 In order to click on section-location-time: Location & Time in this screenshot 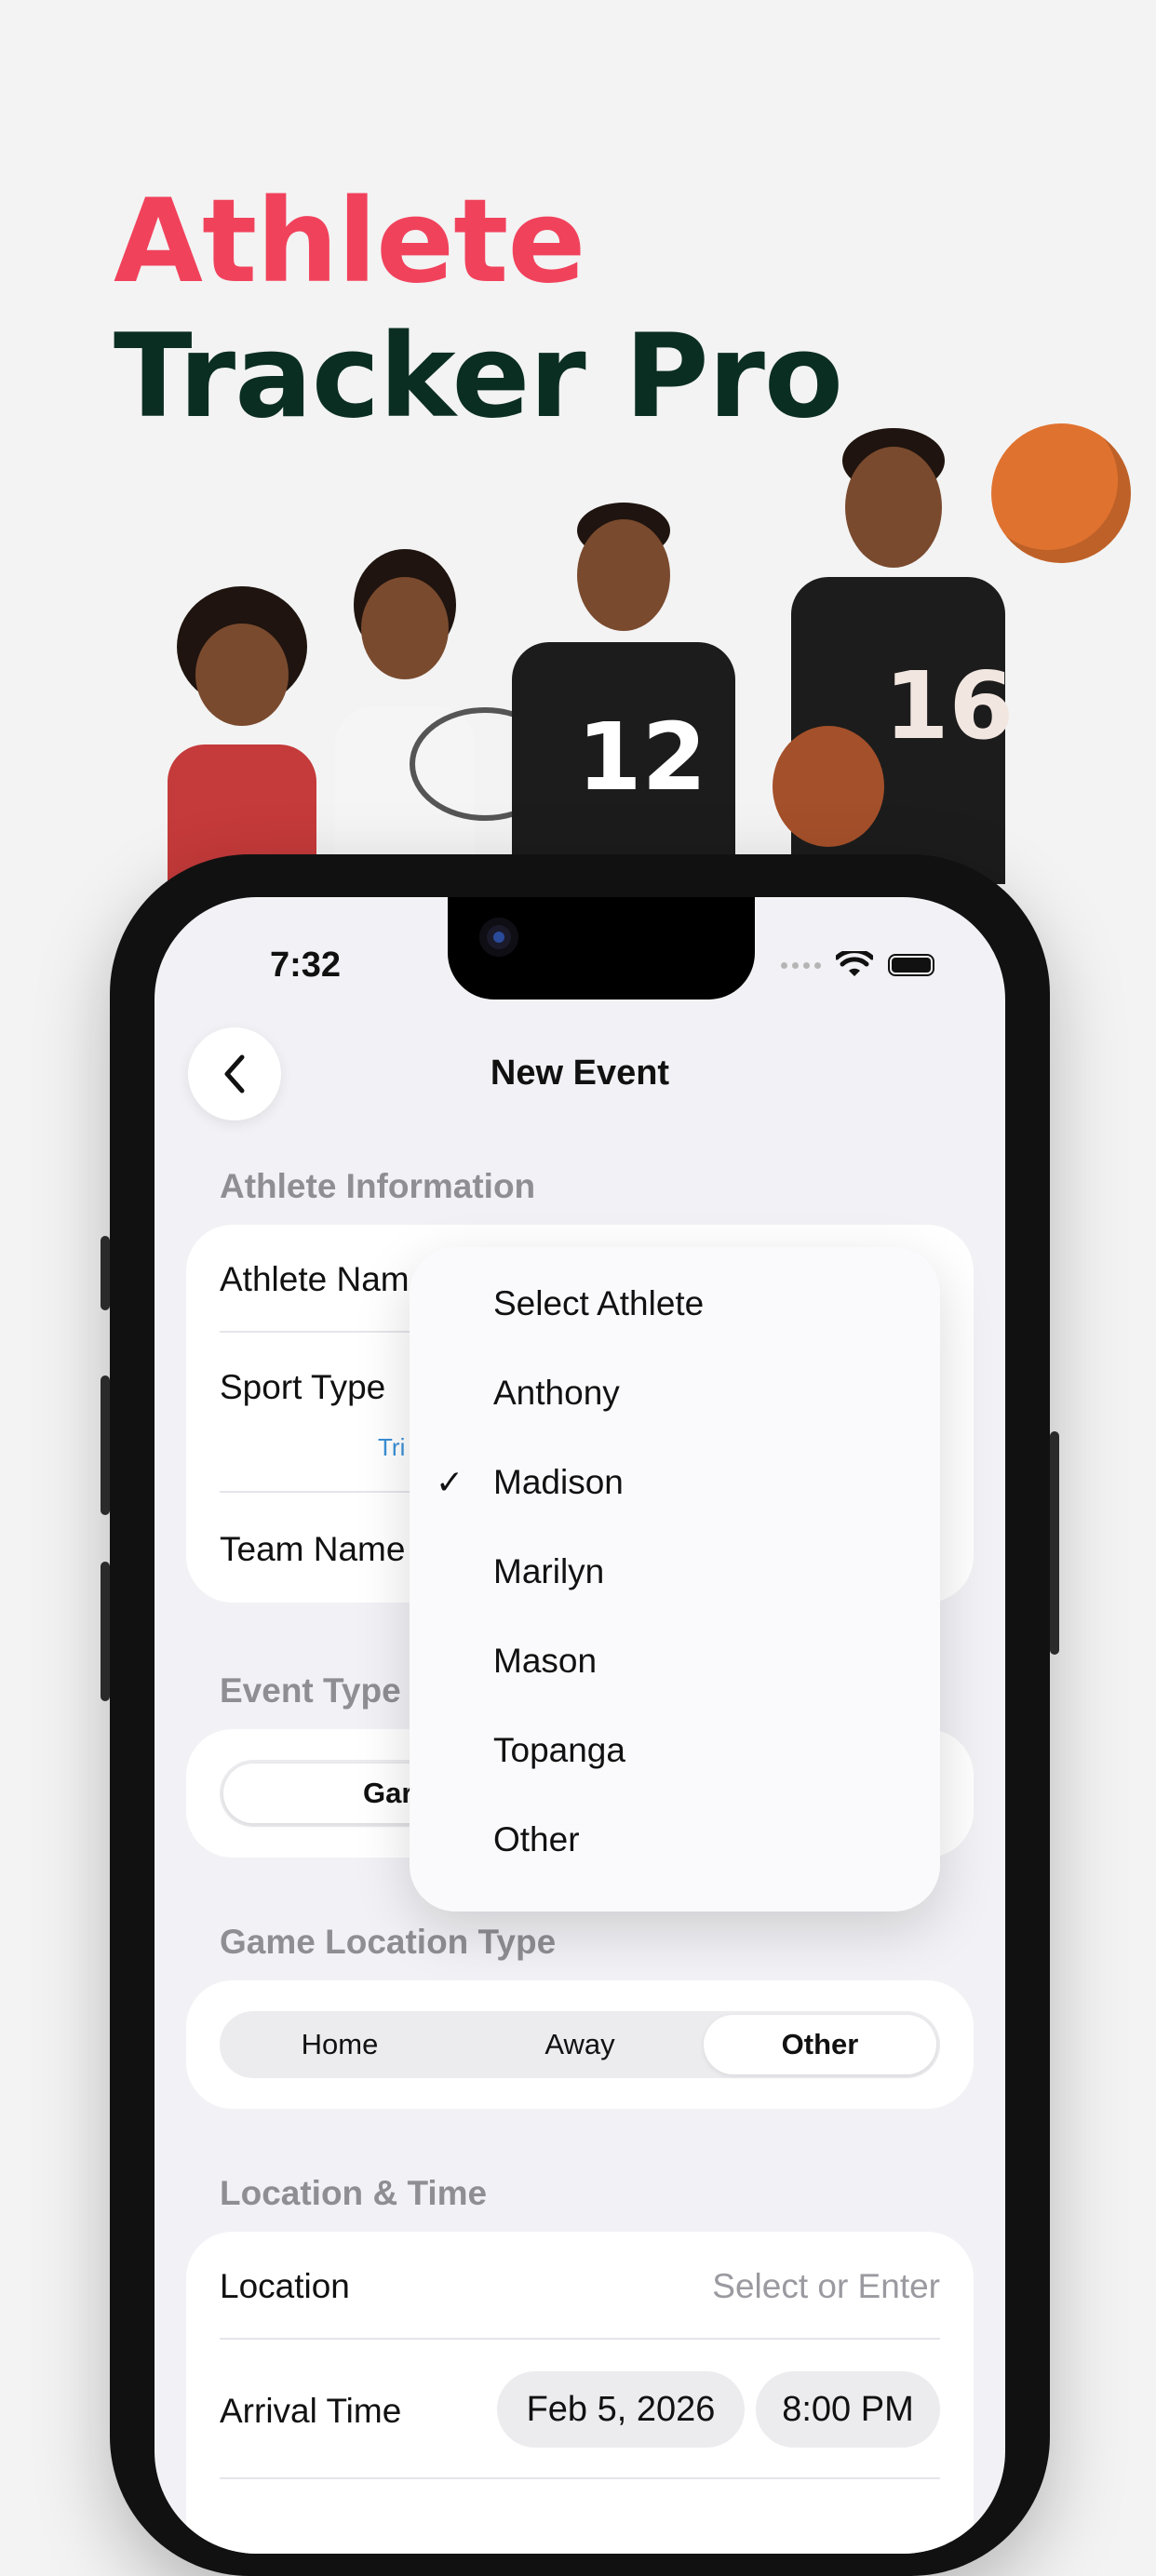, I will do `click(354, 2193)`.